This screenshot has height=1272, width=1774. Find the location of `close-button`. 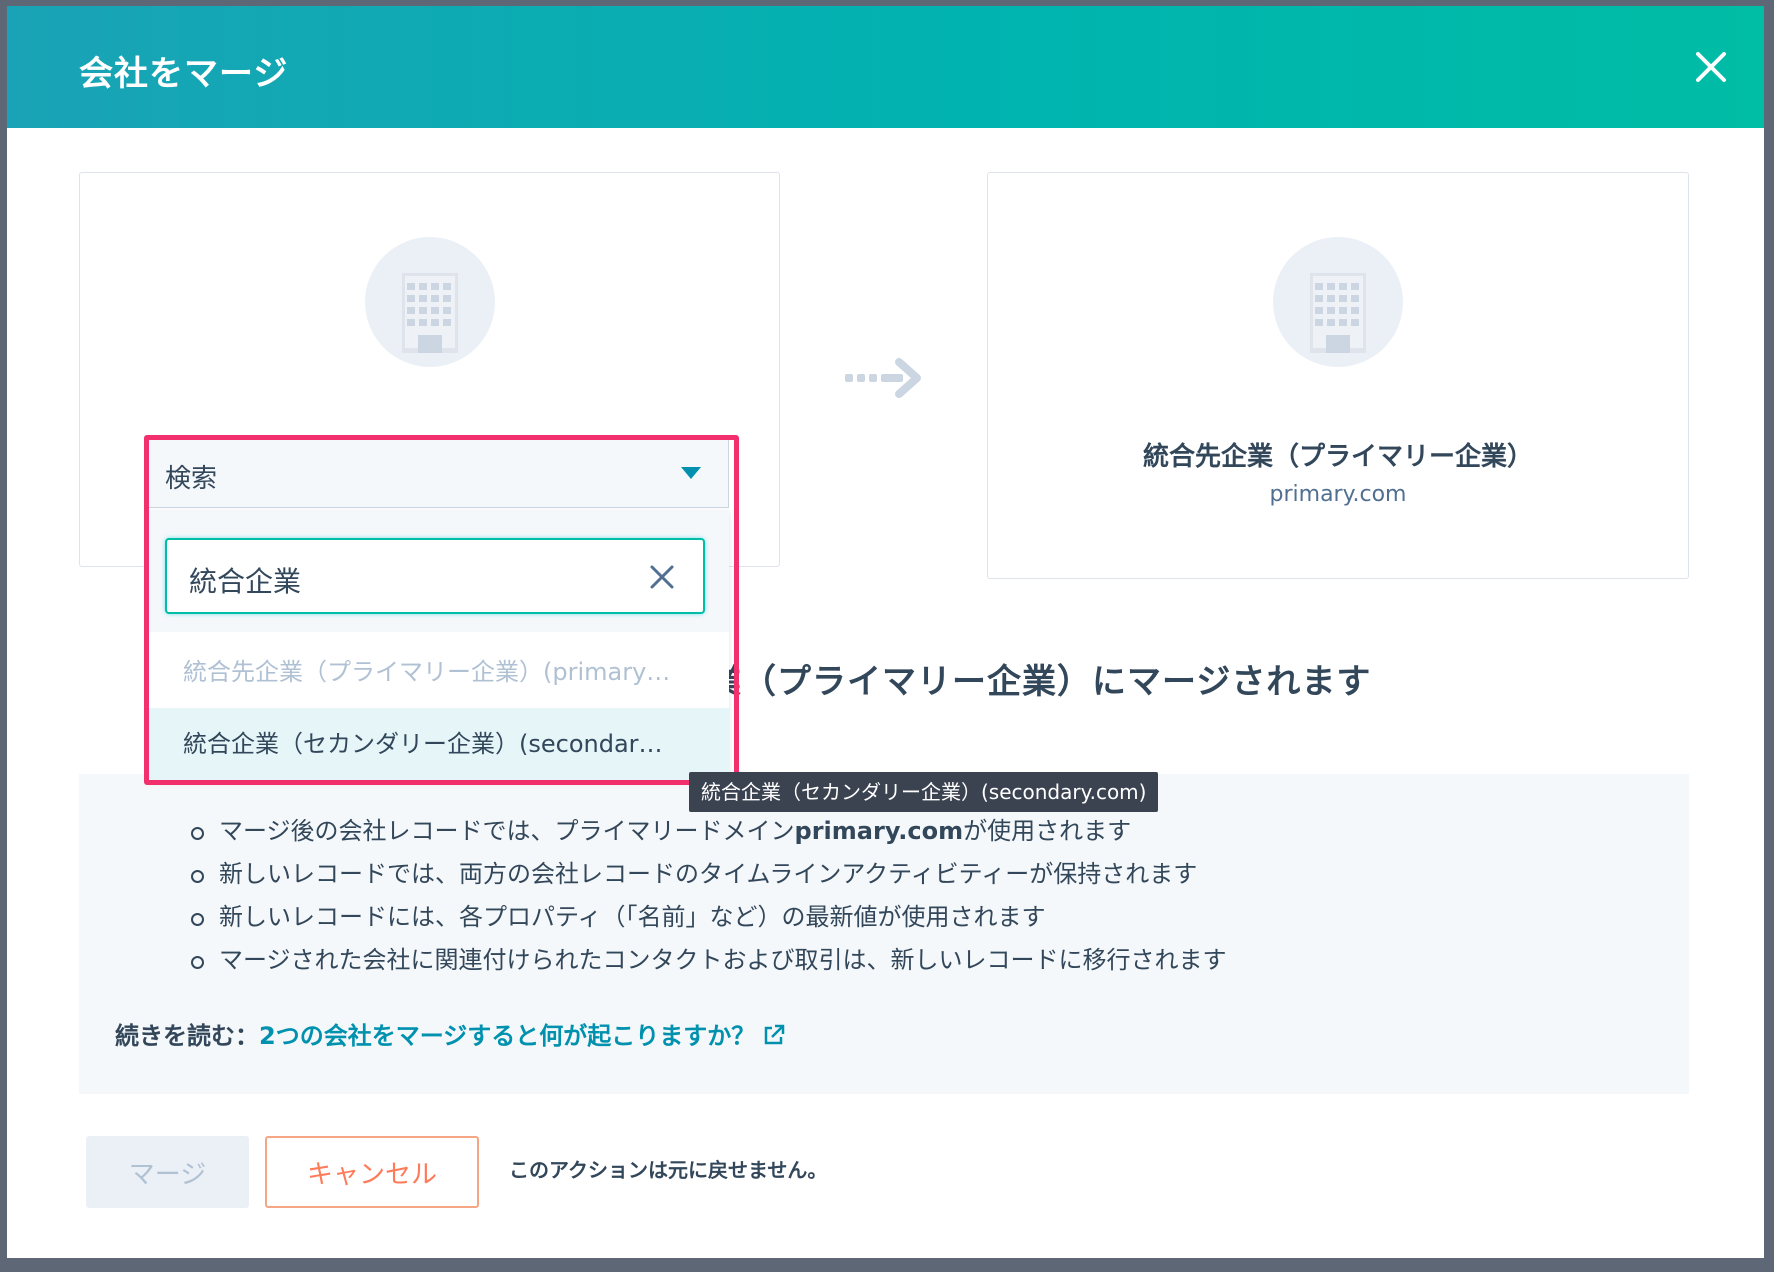

close-button is located at coordinates (1711, 67).